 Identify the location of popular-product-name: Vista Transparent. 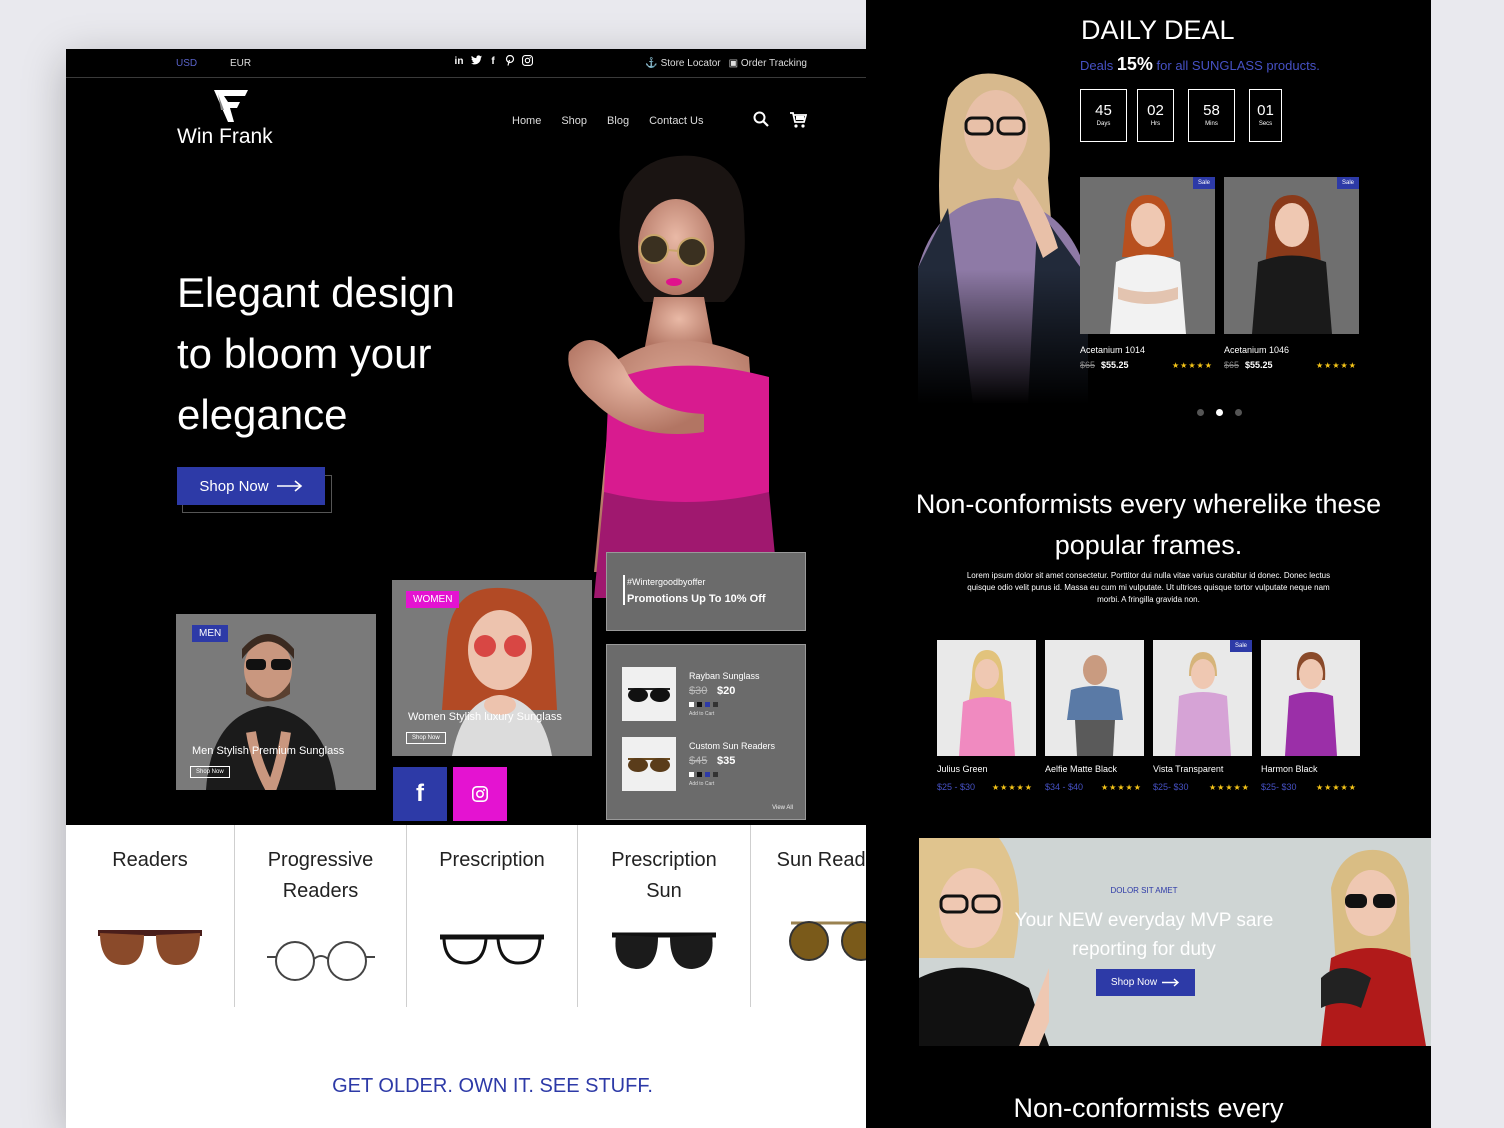
(1188, 769).